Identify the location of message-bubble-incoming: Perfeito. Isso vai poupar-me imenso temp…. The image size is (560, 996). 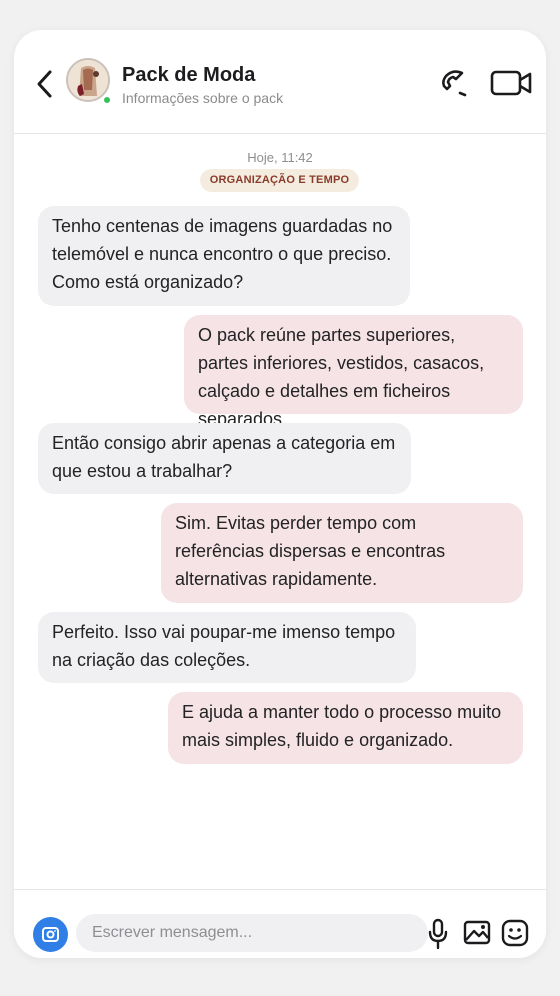
(227, 647).